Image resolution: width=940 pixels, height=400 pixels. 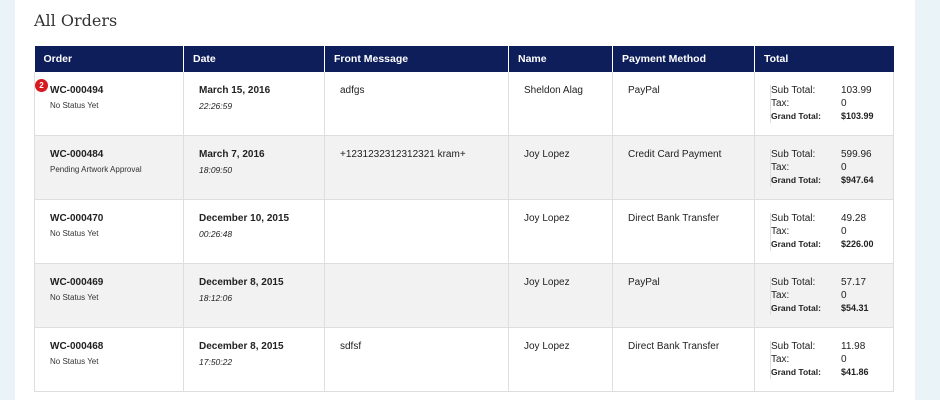 What do you see at coordinates (824, 59) in the screenshot?
I see `column-header-total: Total` at bounding box center [824, 59].